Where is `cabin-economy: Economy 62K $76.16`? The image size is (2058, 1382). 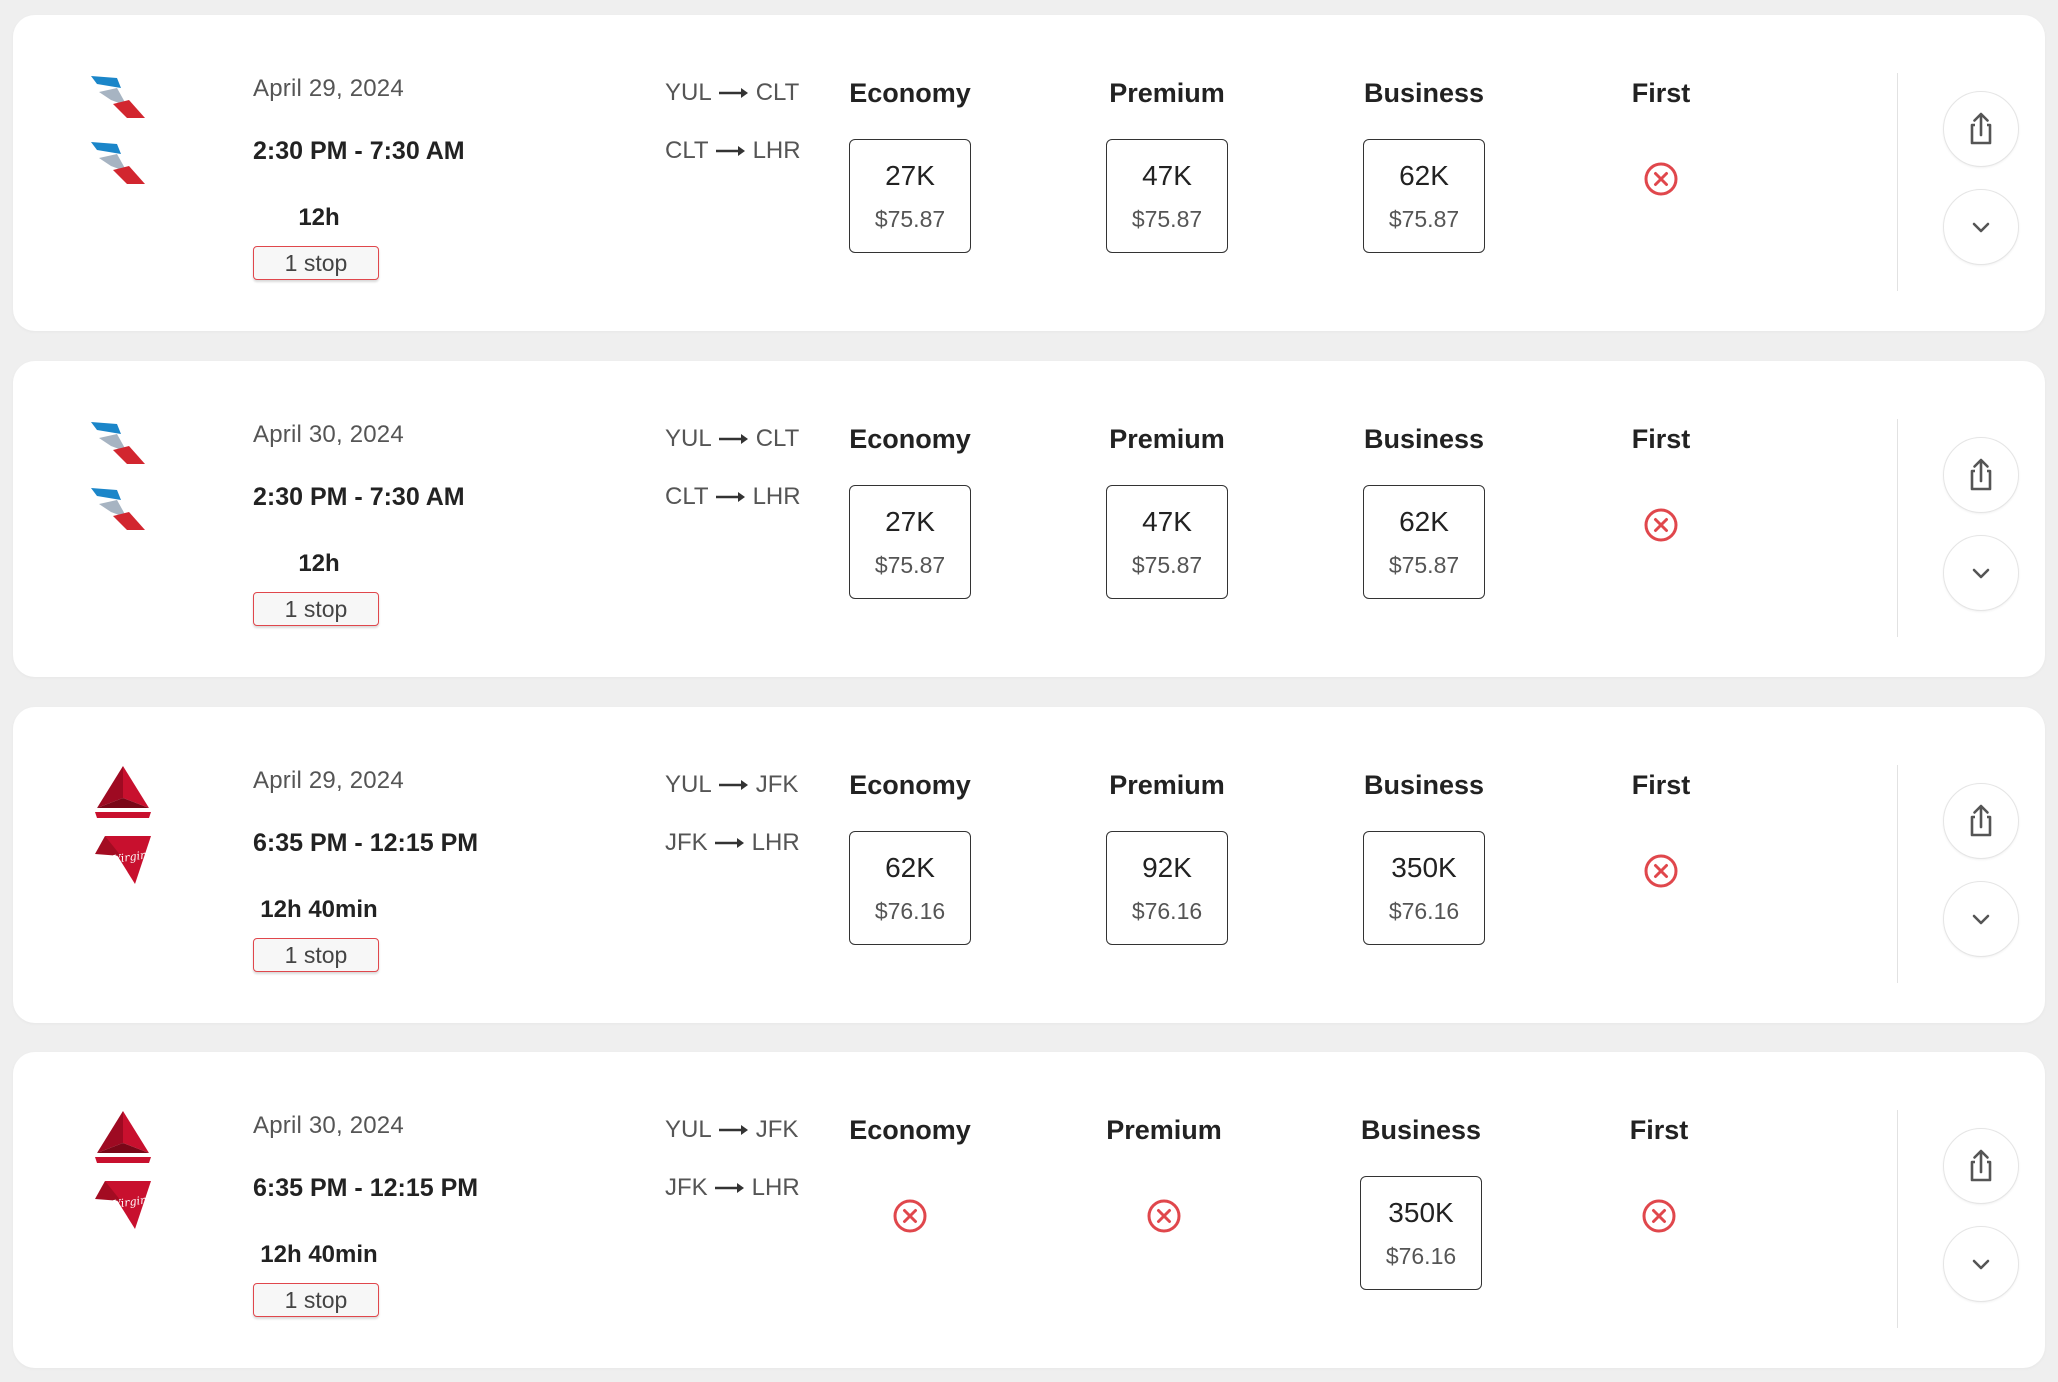
cabin-economy: Economy 62K $76.16 is located at coordinates (910, 857).